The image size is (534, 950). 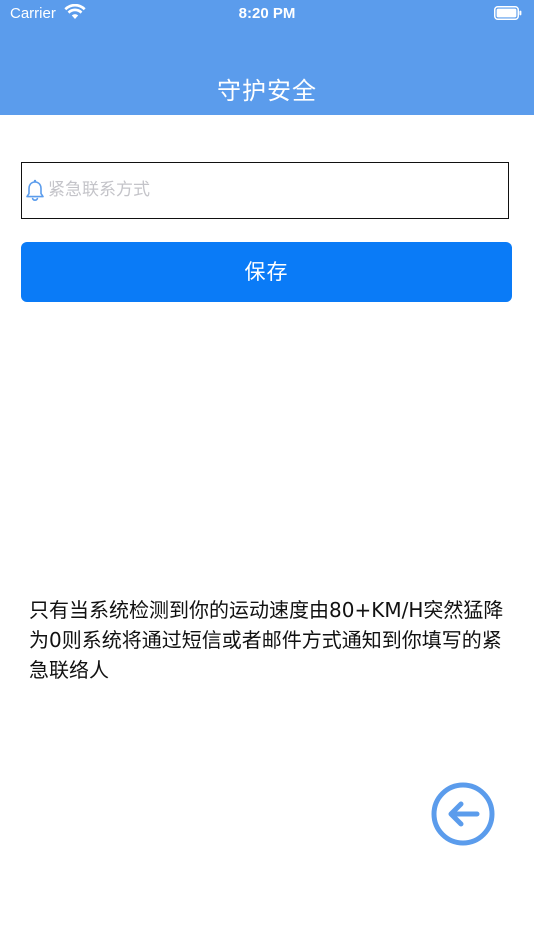 What do you see at coordinates (463, 814) in the screenshot?
I see `back-arrow-icon` at bounding box center [463, 814].